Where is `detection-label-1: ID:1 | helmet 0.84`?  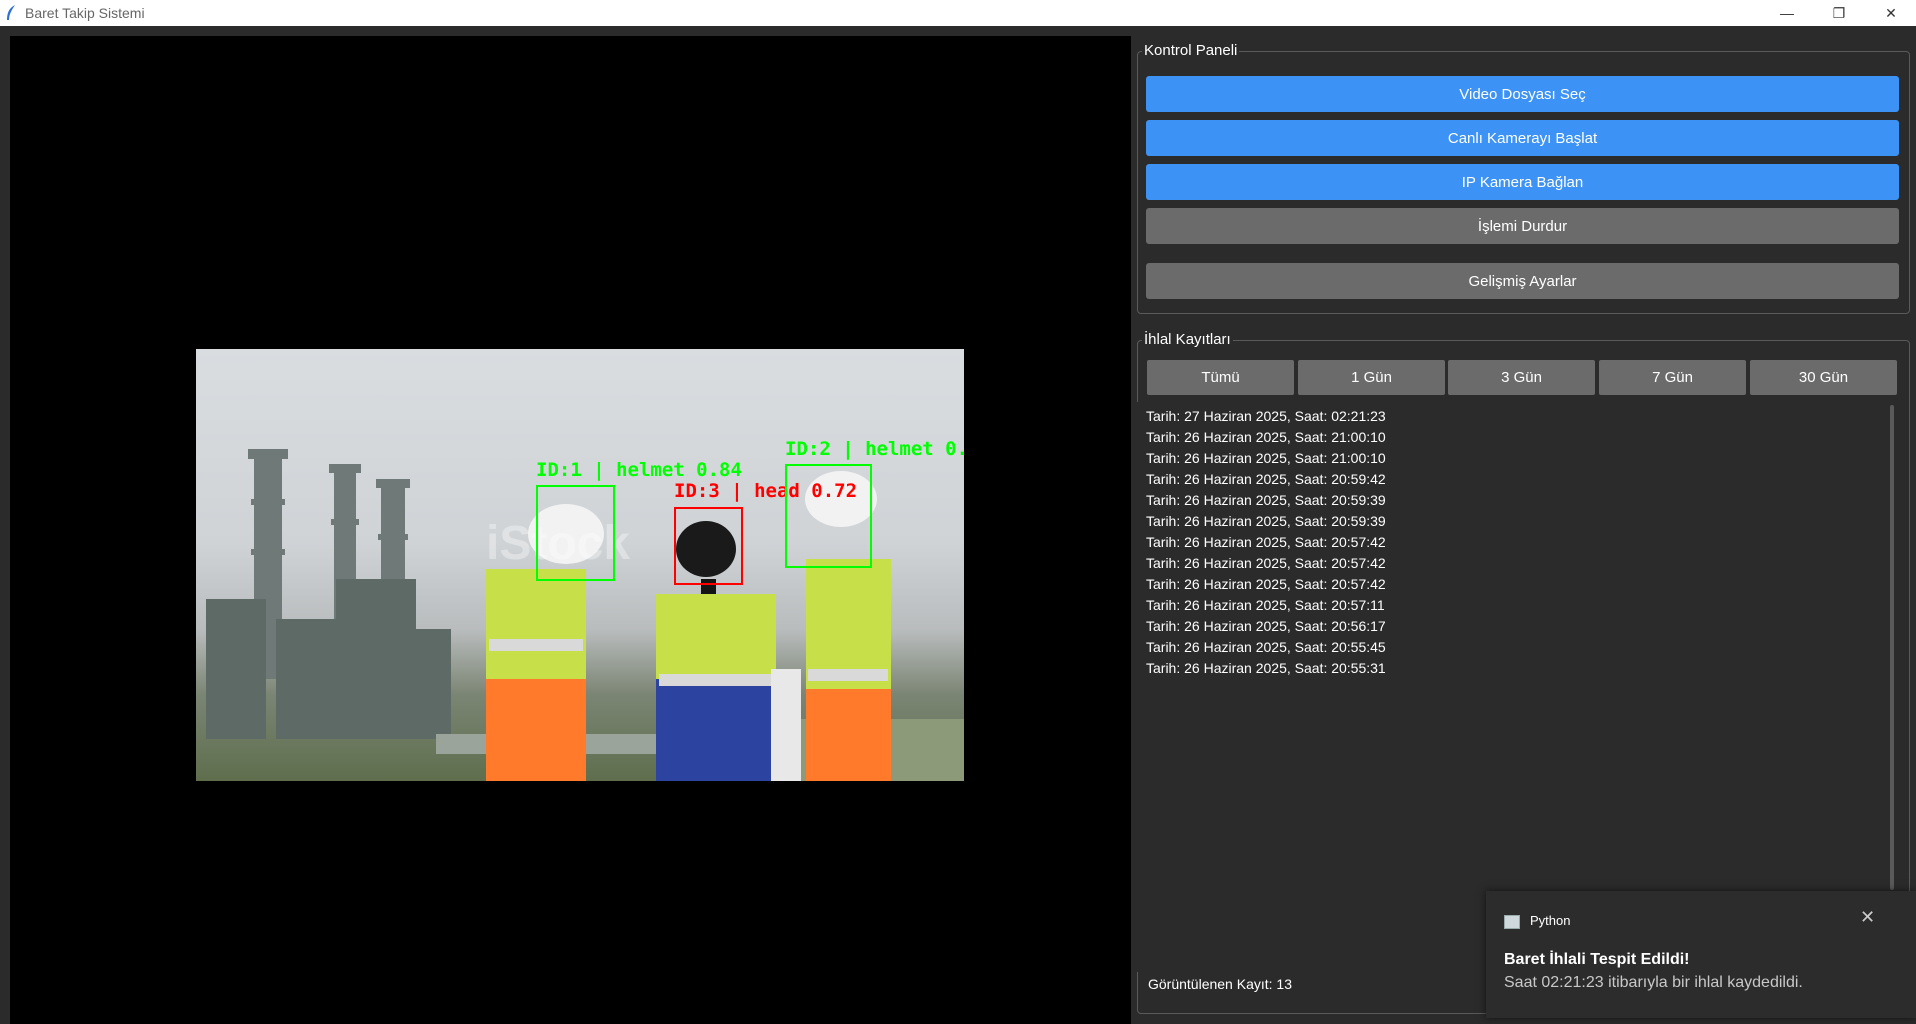 detection-label-1: ID:1 | helmet 0.84 is located at coordinates (639, 470).